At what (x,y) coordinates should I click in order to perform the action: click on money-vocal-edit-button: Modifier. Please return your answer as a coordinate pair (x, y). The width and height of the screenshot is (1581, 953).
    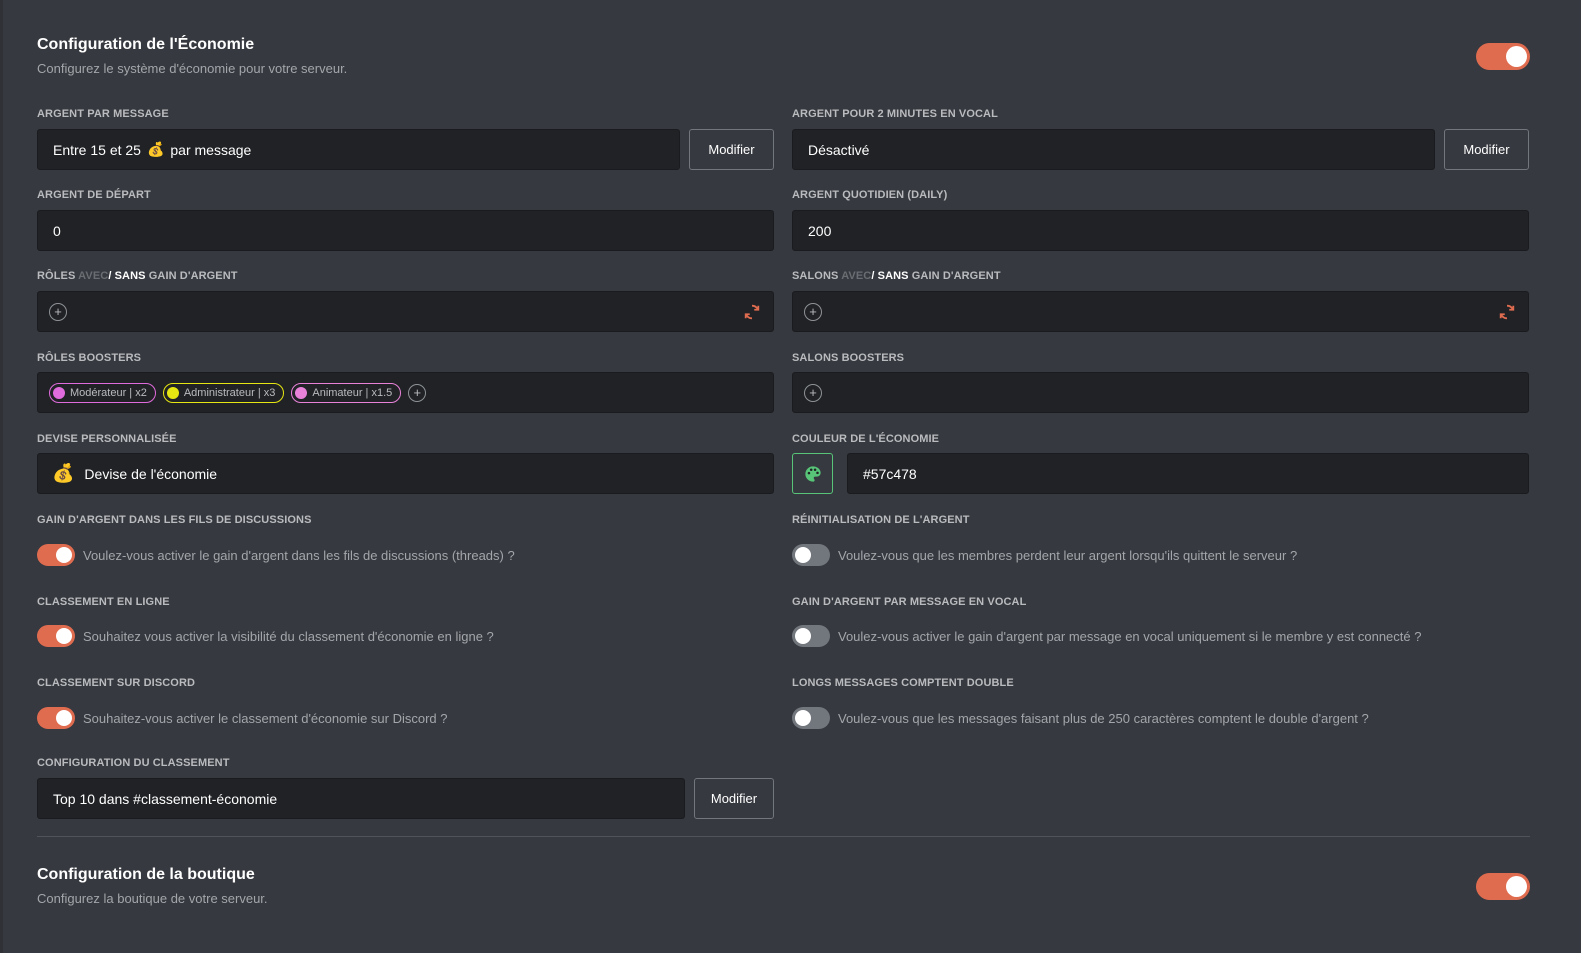
    Looking at the image, I should click on (1486, 149).